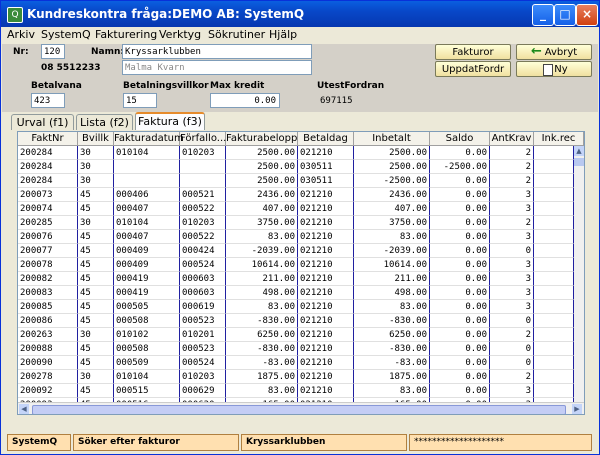 The width and height of the screenshot is (600, 455). What do you see at coordinates (180, 34) in the screenshot?
I see `menu-verktyg: Verktyg` at bounding box center [180, 34].